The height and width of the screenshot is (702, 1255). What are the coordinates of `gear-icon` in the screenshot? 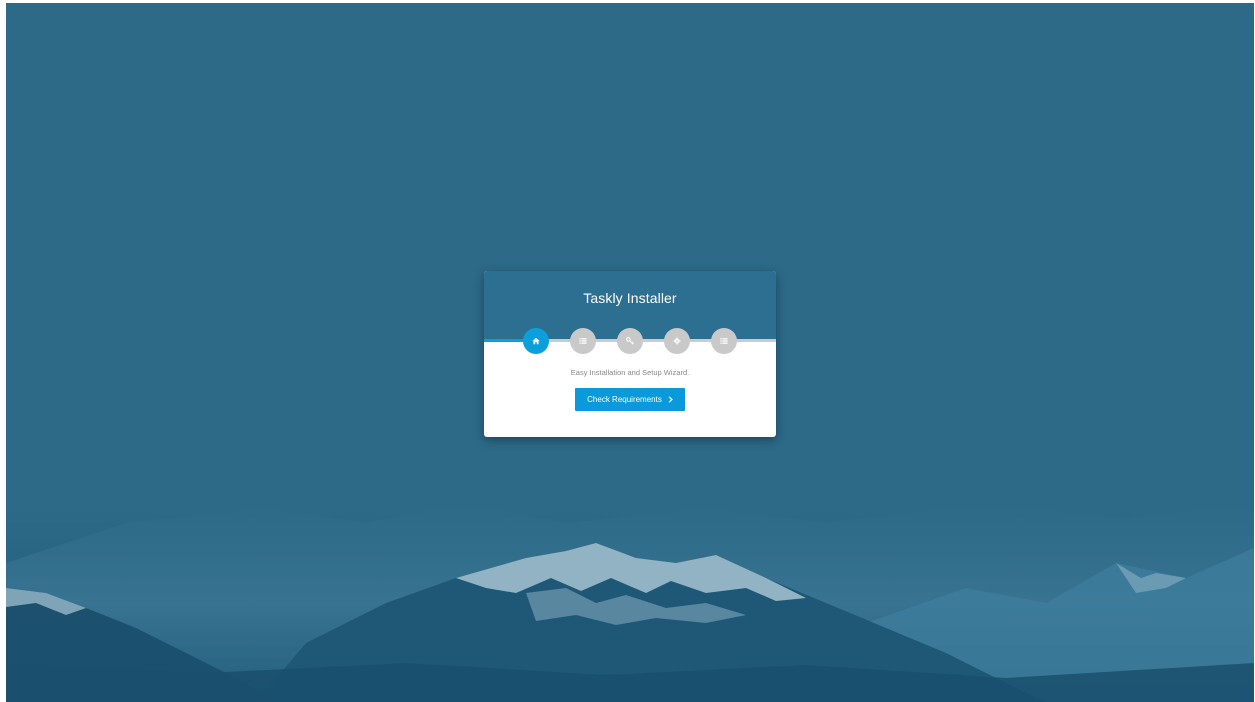 It's located at (677, 341).